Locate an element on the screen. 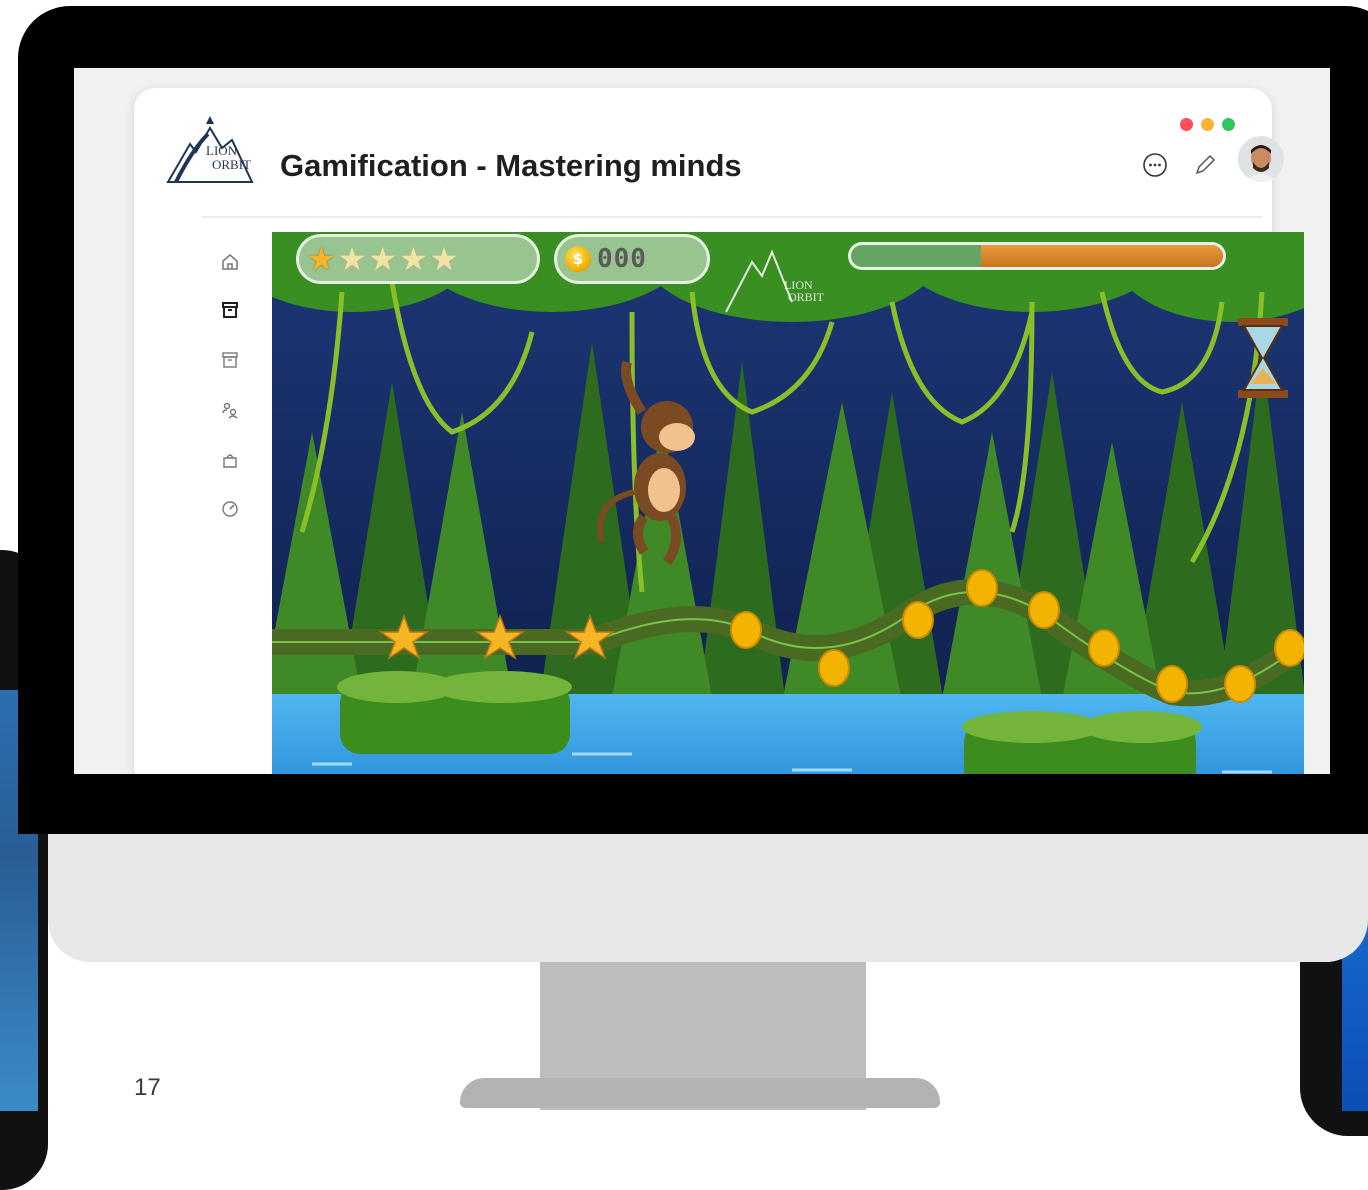 The image size is (1368, 1190). sidebar-users-group-icon is located at coordinates (230, 410).